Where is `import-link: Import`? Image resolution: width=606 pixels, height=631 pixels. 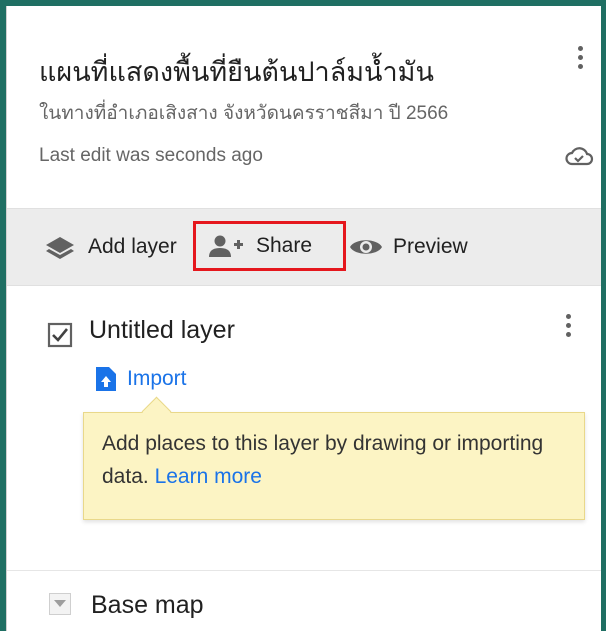 import-link: Import is located at coordinates (141, 379).